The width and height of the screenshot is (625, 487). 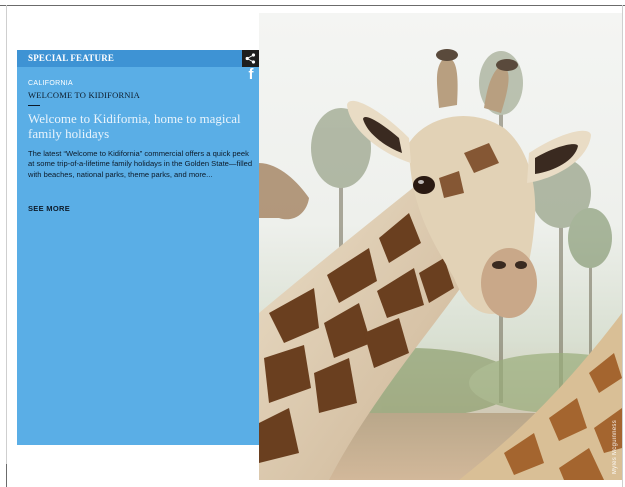 What do you see at coordinates (51, 83) in the screenshot?
I see `feature-kicker: CALIFORNIA` at bounding box center [51, 83].